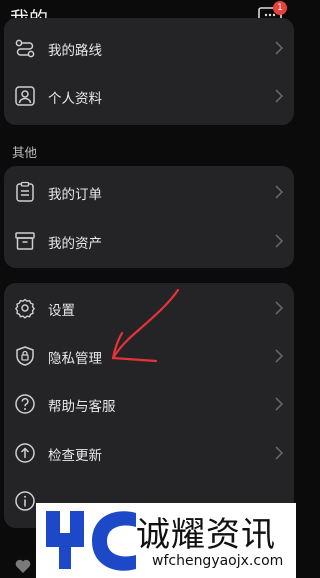 This screenshot has width=320, height=578. I want to click on watermark: 诚耀资讯 wfchengyaojx.com, so click(166, 540).